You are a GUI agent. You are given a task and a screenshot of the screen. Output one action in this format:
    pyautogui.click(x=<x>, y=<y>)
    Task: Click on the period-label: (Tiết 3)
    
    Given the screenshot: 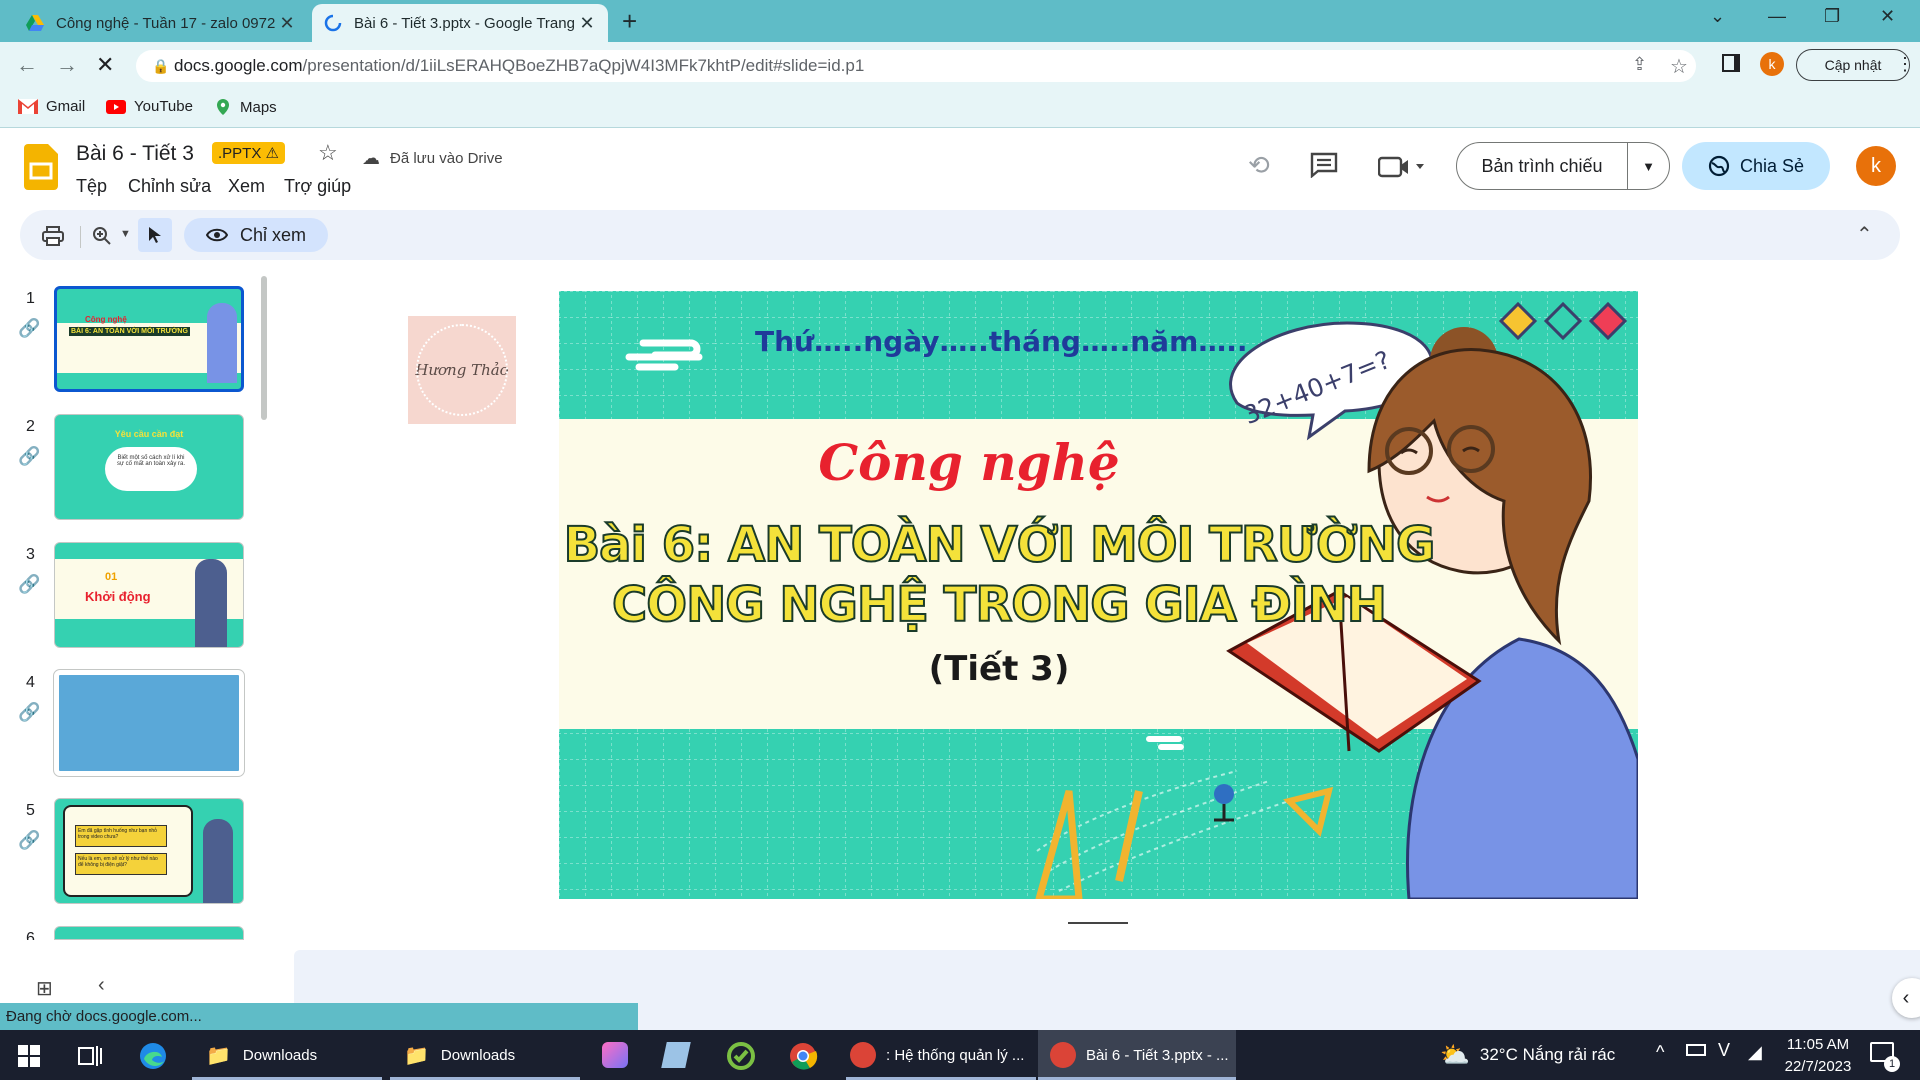 What is the action you would take?
    pyautogui.click(x=999, y=669)
    